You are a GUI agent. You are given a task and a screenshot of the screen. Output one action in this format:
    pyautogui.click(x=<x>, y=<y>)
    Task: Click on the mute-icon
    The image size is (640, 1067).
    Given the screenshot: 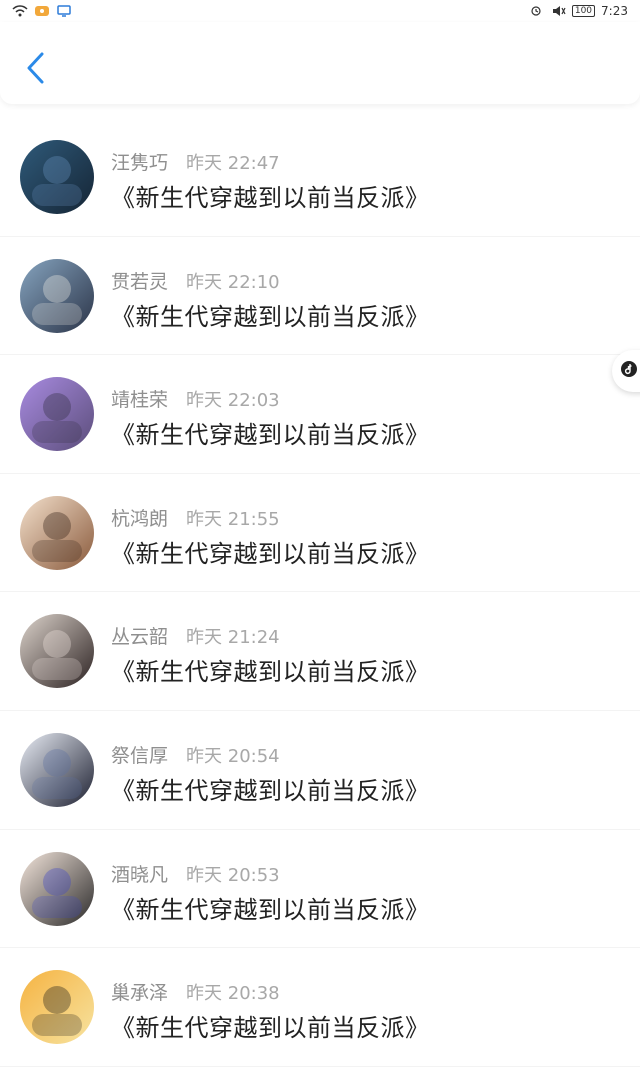 What is the action you would take?
    pyautogui.click(x=558, y=11)
    